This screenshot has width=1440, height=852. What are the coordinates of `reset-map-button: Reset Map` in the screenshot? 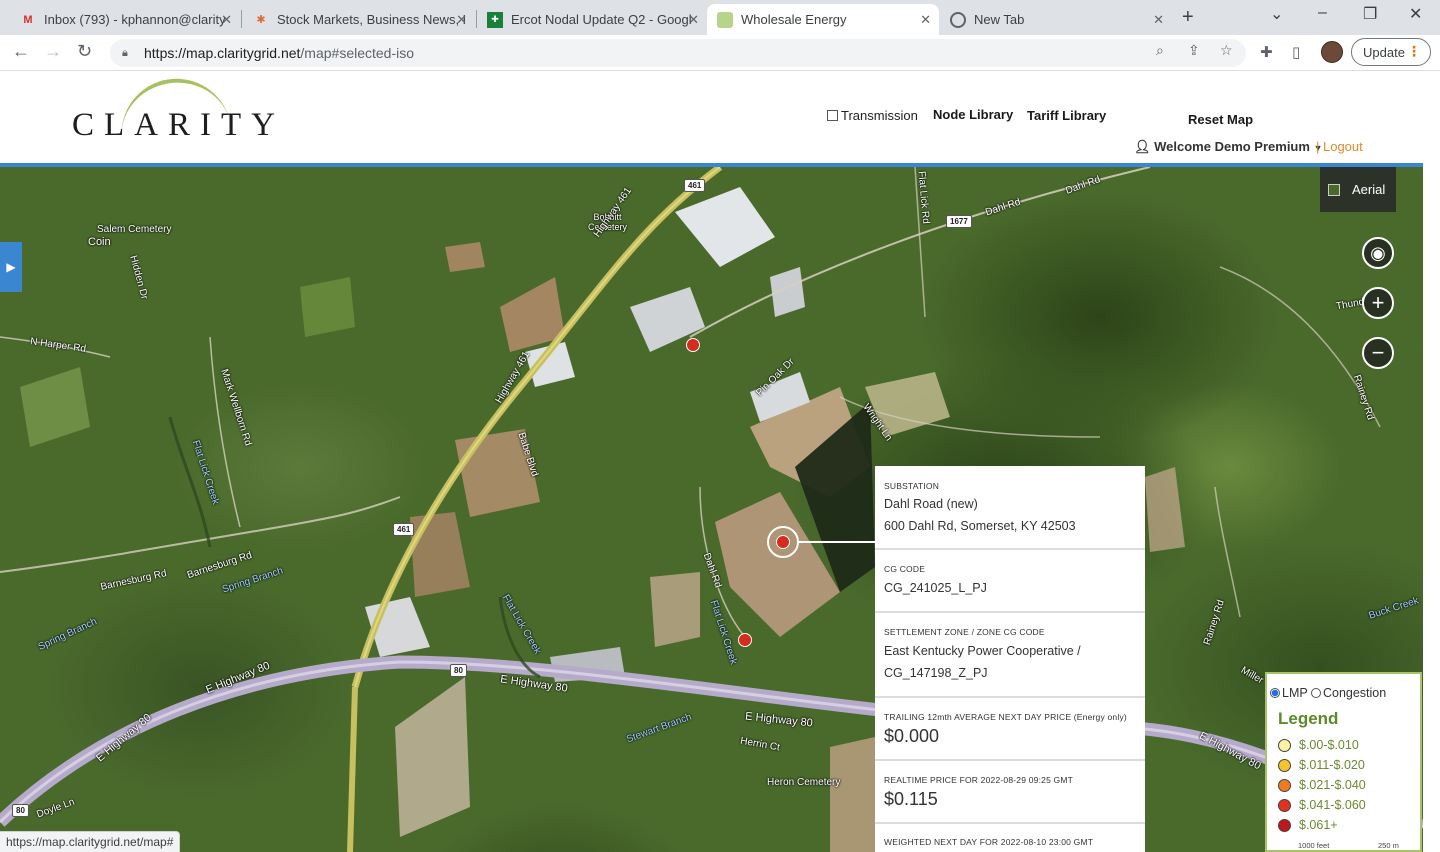 It's located at (1220, 119).